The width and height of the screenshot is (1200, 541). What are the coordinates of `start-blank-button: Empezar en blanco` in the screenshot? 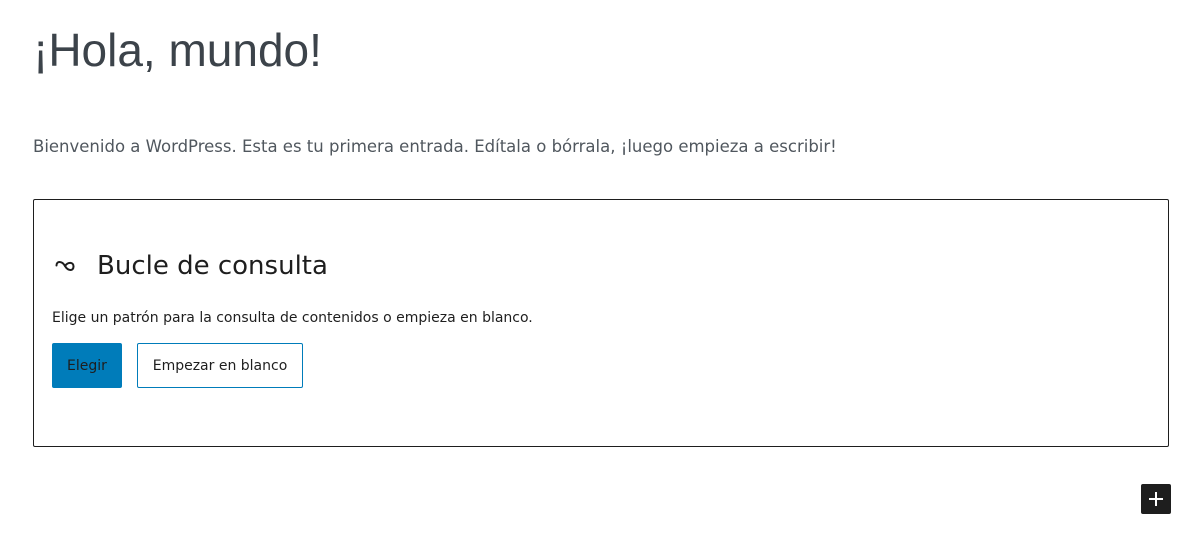 It's located at (220, 365).